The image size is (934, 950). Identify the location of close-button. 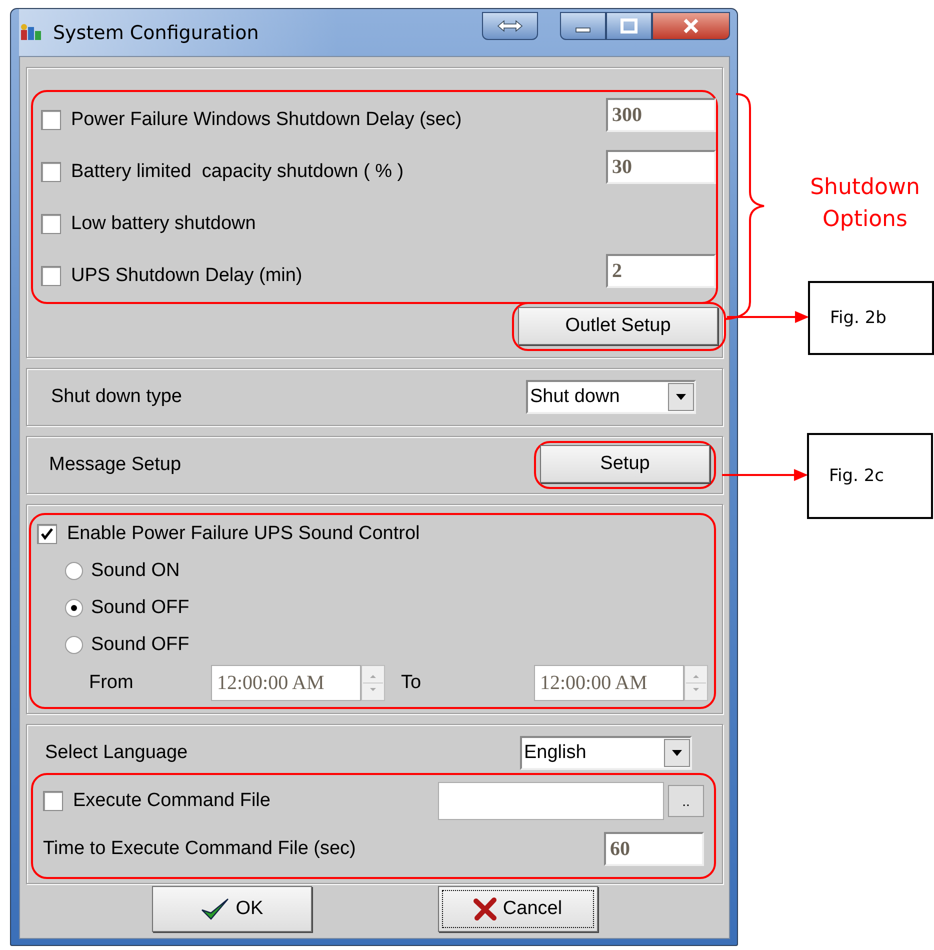
(691, 26).